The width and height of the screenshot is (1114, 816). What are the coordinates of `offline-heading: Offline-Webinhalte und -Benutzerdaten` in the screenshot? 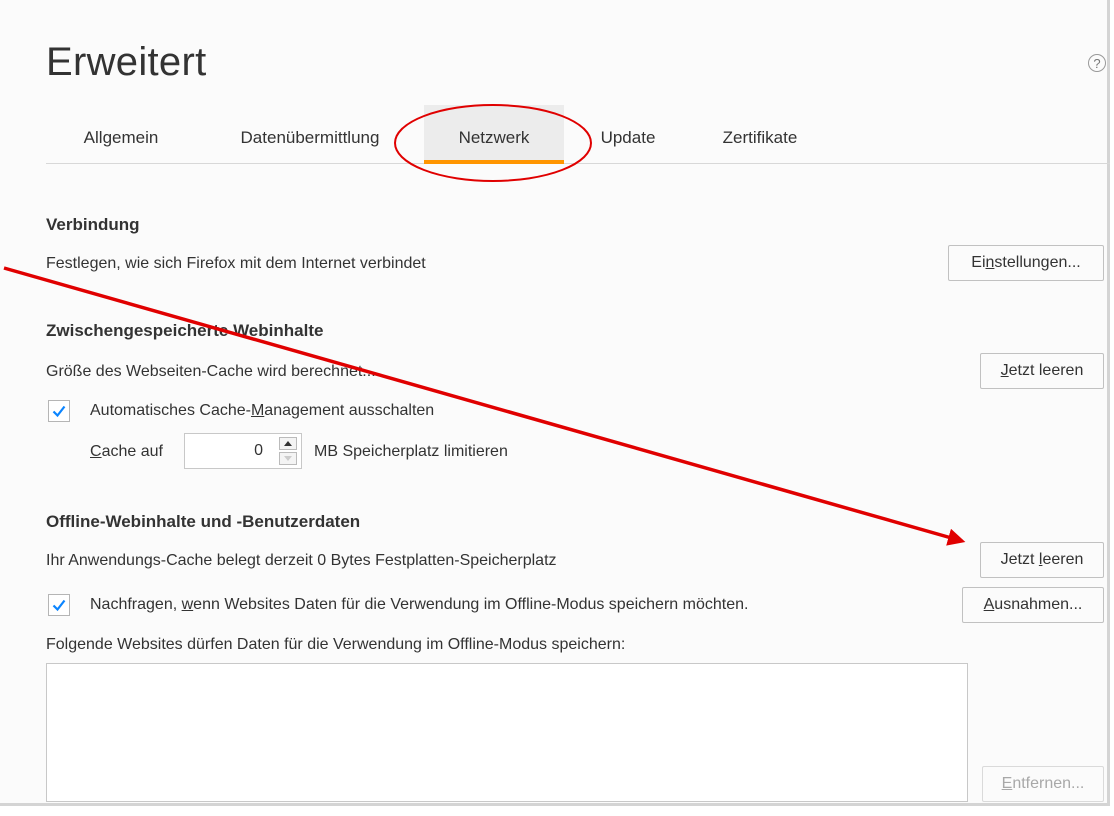 It's located at (203, 521).